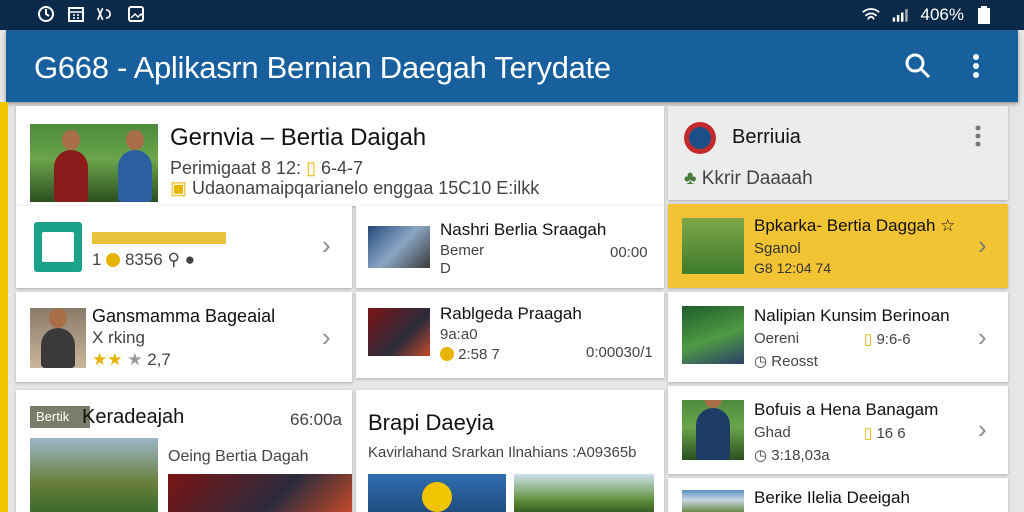  What do you see at coordinates (236, 168) in the screenshot?
I see `featured-meta-date: Perimigaat 8 12:` at bounding box center [236, 168].